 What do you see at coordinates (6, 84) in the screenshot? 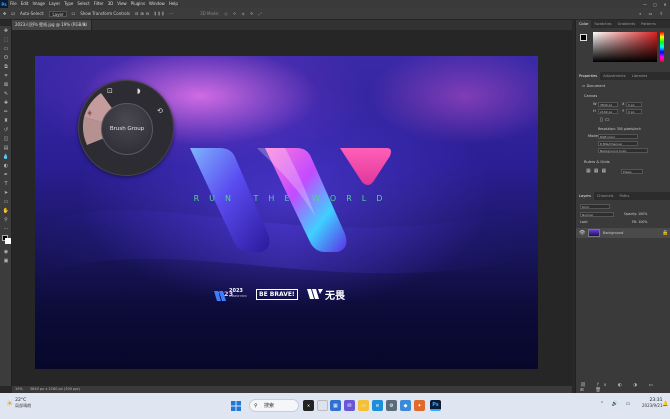
I see `frame-tool-icon: ⊠` at bounding box center [6, 84].